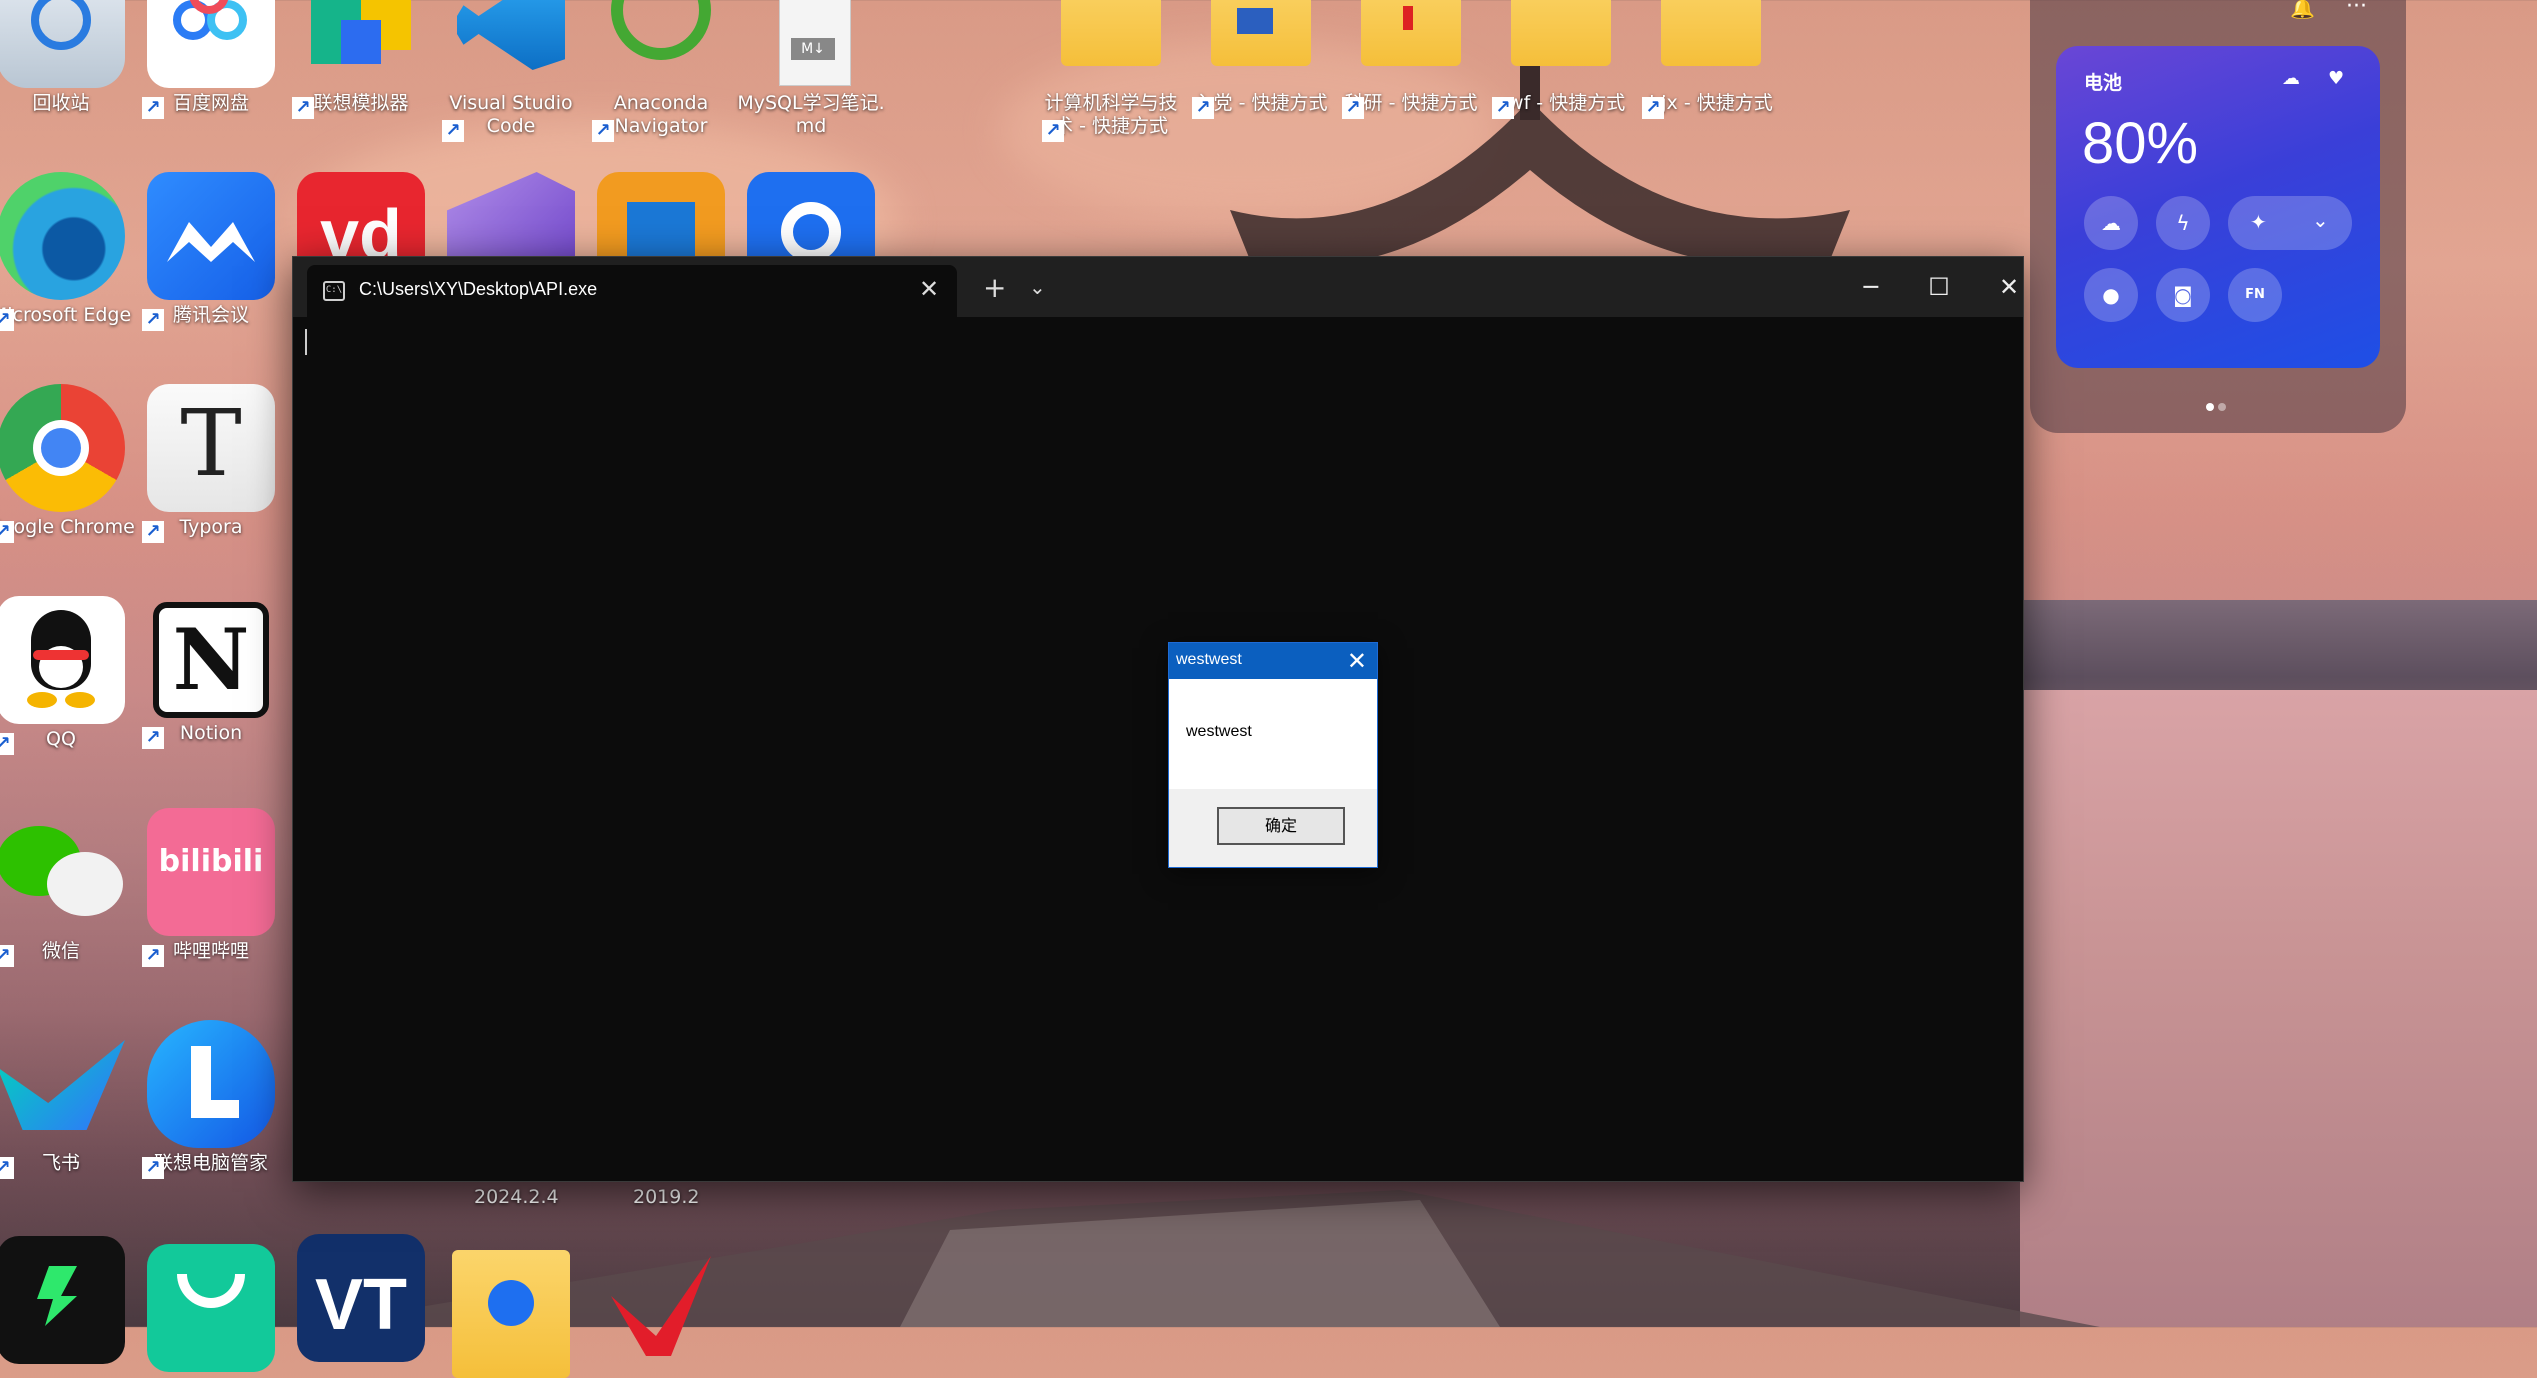 Image resolution: width=2537 pixels, height=1378 pixels. Describe the element at coordinates (62, 44) in the screenshot. I see `recycle-bin-icon` at that location.